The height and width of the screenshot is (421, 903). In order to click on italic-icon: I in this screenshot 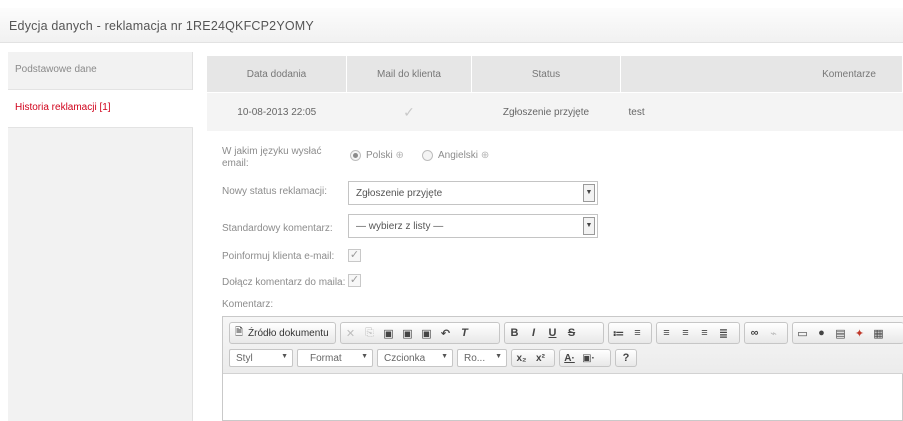, I will do `click(533, 333)`.